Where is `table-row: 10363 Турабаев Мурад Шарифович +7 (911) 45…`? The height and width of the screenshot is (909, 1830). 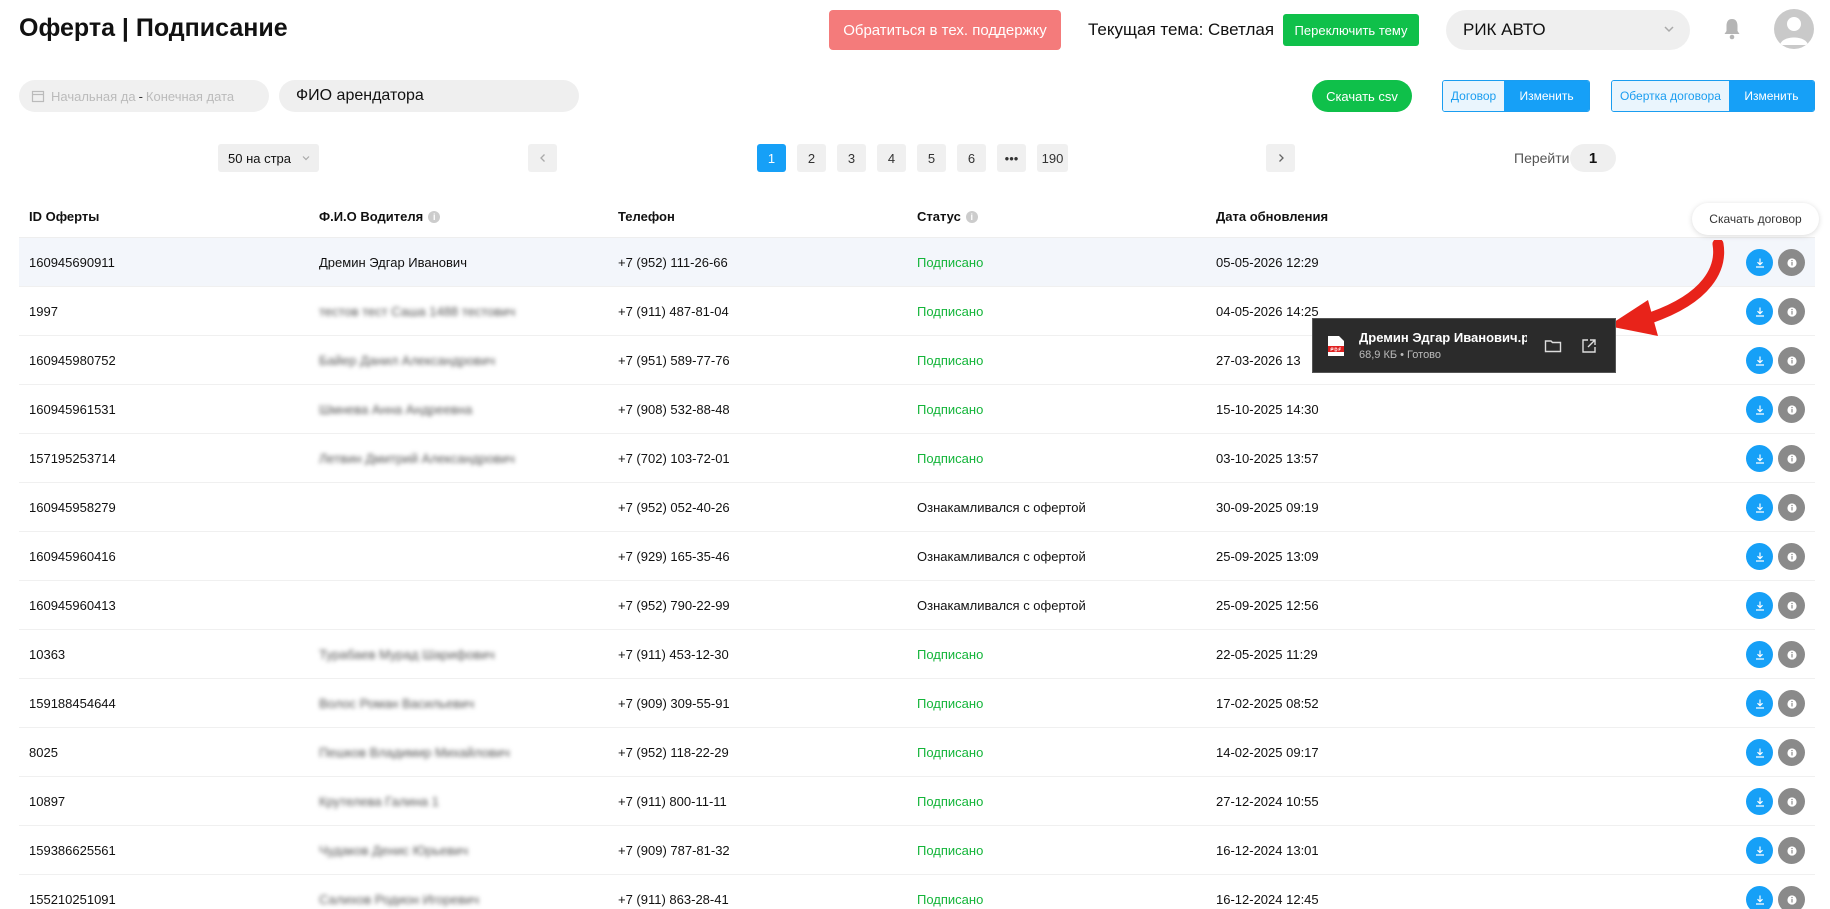
table-row: 10363 Турабаев Мурад Шарифович +7 (911) 45… is located at coordinates (917, 654).